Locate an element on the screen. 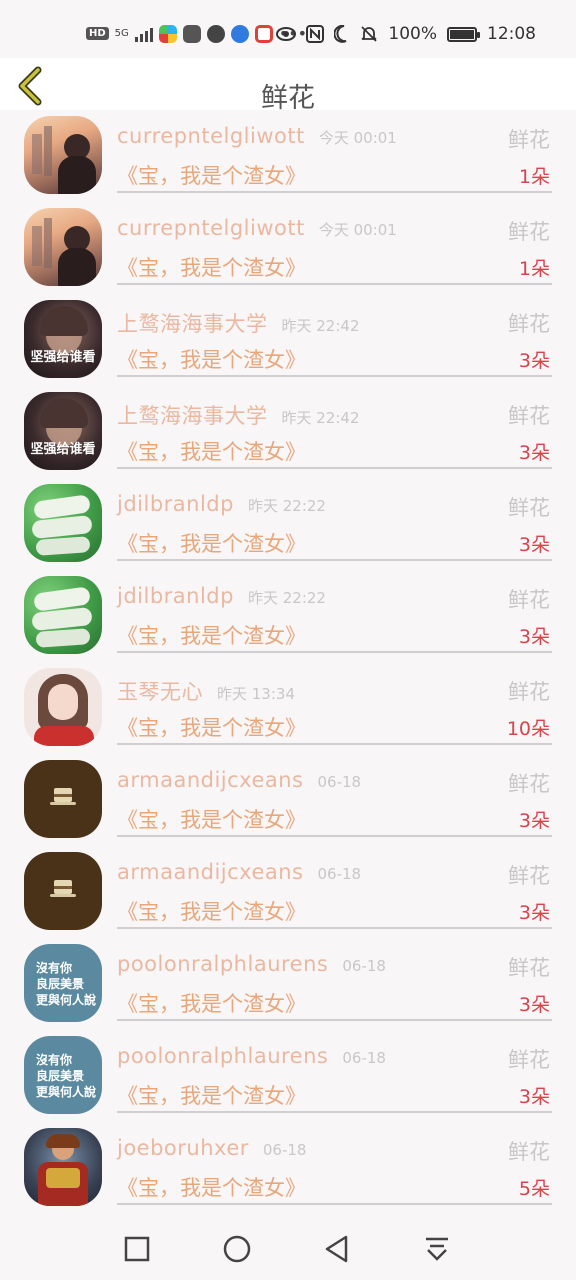 Image resolution: width=576 pixels, height=1280 pixels. avatar-caption: 沒有你良辰美景更與何人說 is located at coordinates (69, 984).